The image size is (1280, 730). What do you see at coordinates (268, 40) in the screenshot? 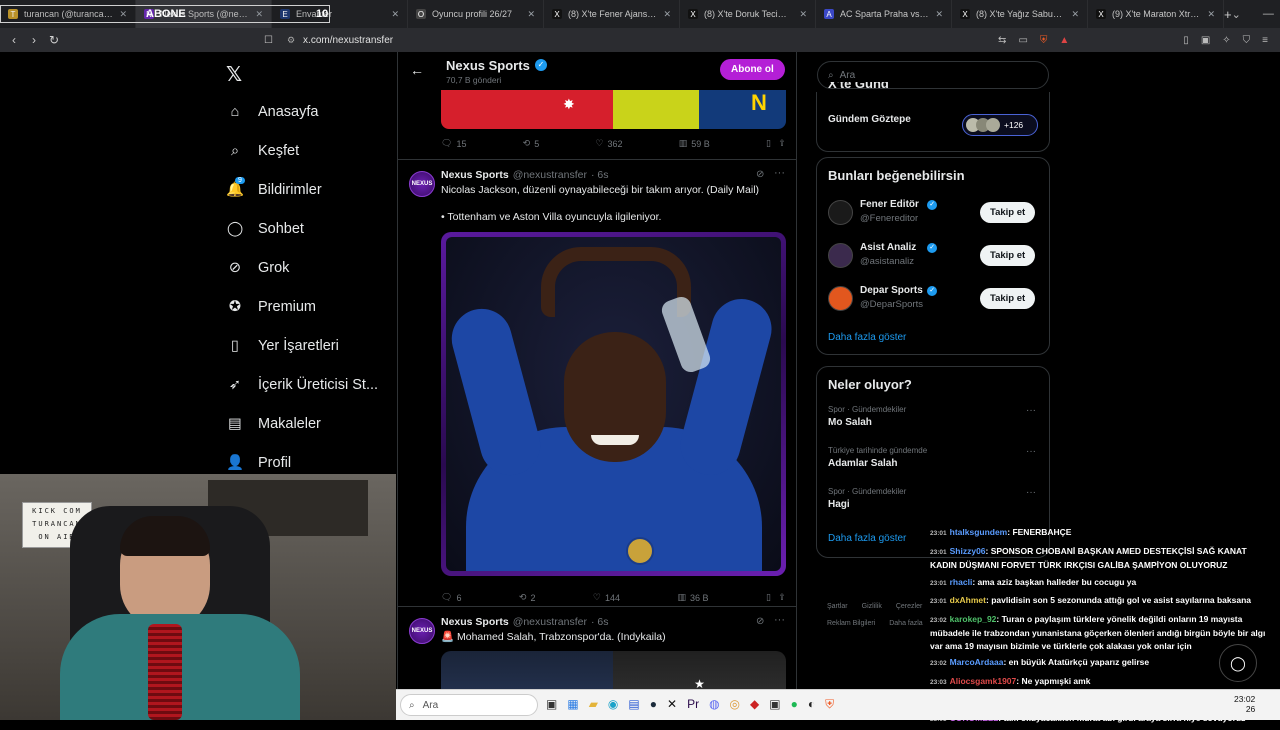
I see `bookmark-page-icon: ☐` at bounding box center [268, 40].